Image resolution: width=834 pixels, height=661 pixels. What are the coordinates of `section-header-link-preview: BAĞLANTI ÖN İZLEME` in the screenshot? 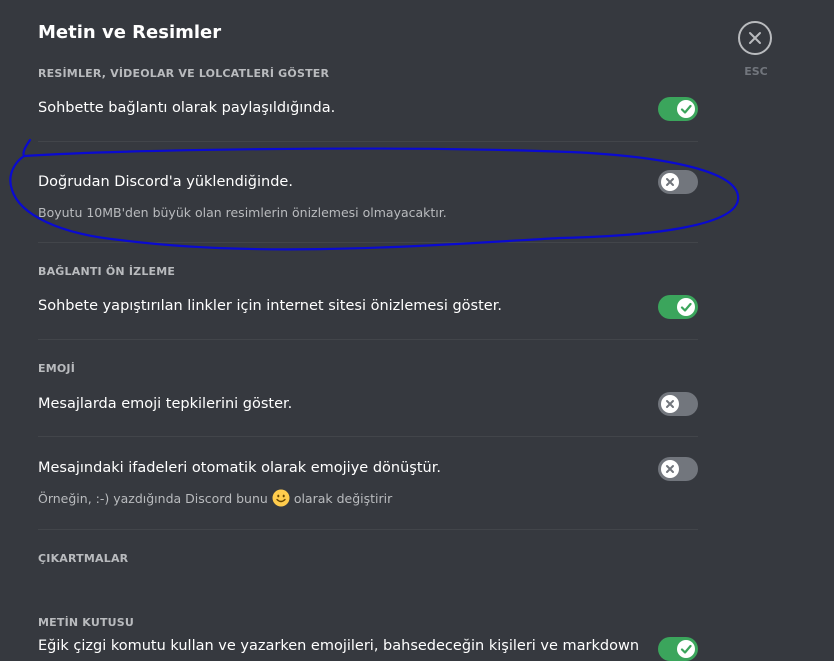 It's located at (107, 271).